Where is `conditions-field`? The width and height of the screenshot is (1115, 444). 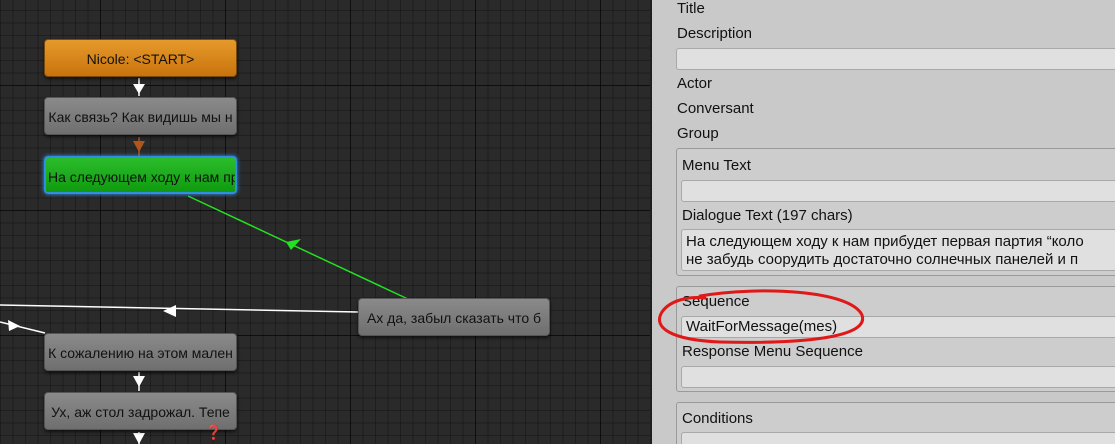 conditions-field is located at coordinates (898, 438).